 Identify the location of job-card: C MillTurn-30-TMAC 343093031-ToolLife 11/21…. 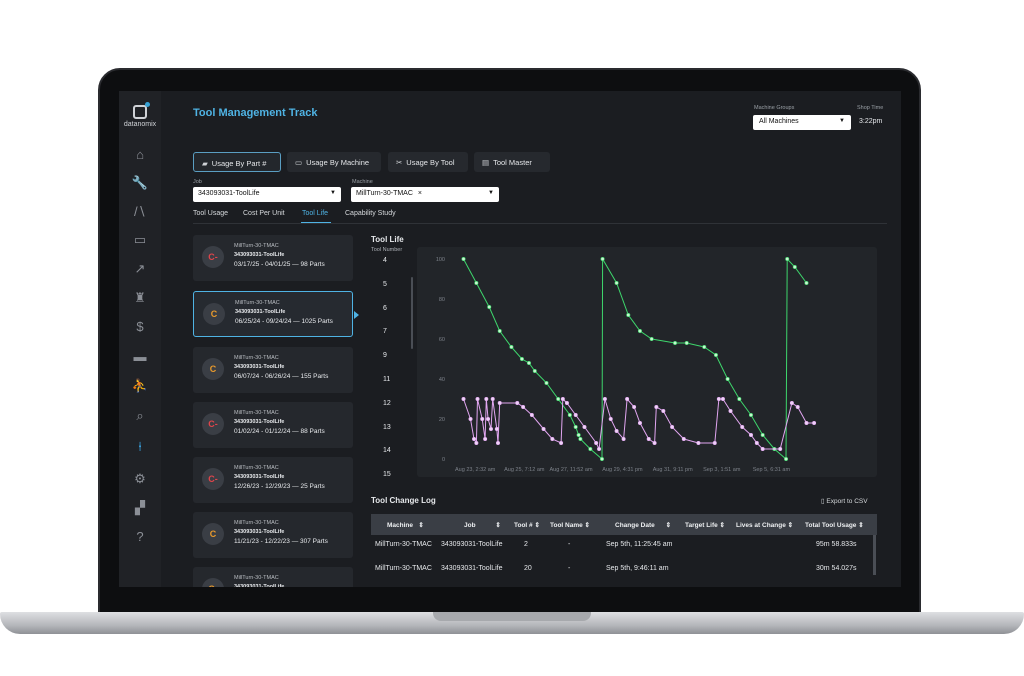
(273, 535).